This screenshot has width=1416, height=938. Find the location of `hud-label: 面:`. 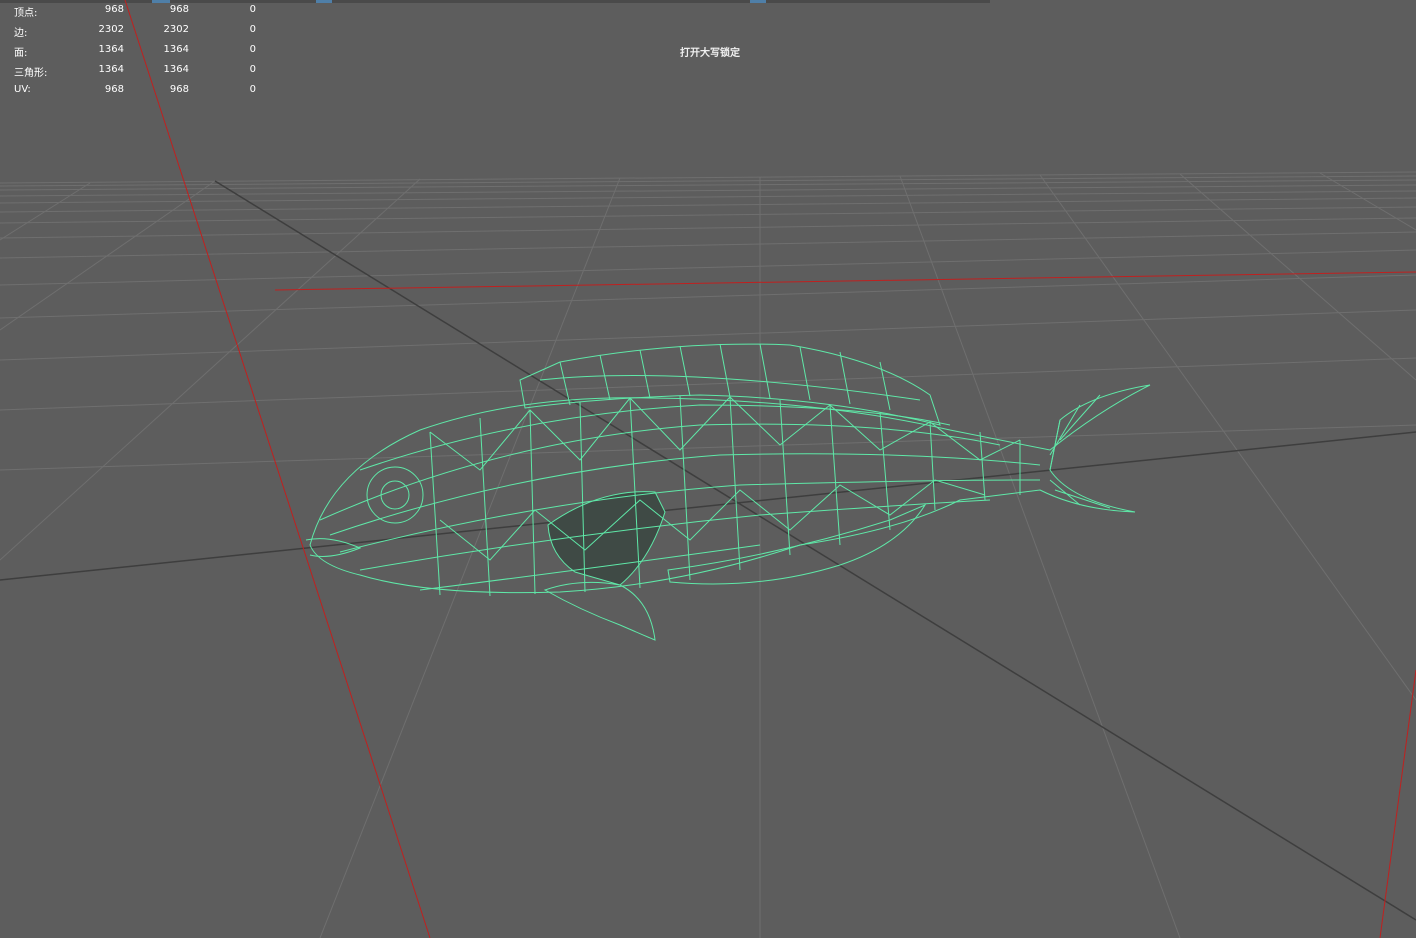

hud-label: 面: is located at coordinates (21, 53).